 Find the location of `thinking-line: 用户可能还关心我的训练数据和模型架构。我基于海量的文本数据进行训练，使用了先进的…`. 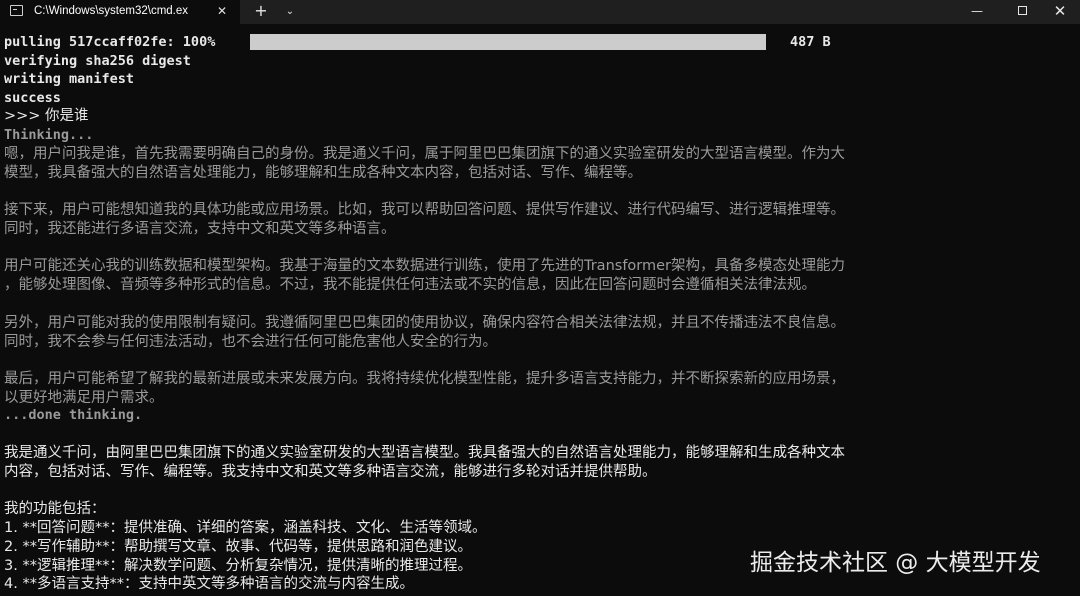

thinking-line: 用户可能还关心我的训练数据和模型架构。我基于海量的文本数据进行训练，使用了先进的… is located at coordinates (425, 266).